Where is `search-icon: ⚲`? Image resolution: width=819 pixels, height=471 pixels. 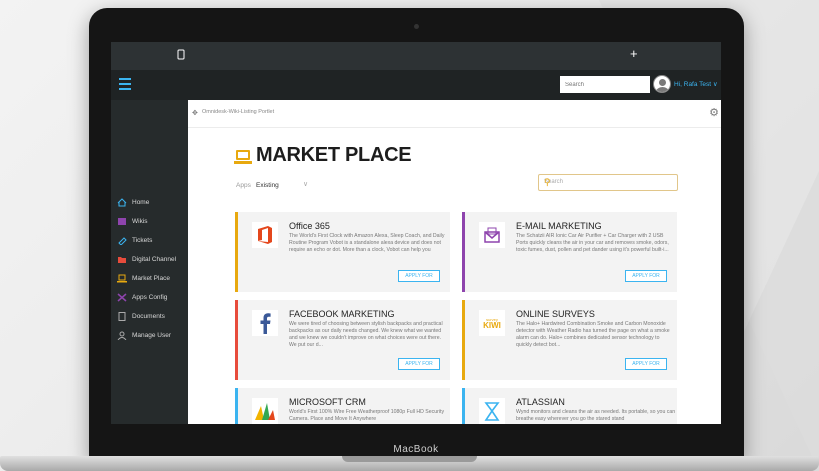
search-icon: ⚲ is located at coordinates (608, 182).